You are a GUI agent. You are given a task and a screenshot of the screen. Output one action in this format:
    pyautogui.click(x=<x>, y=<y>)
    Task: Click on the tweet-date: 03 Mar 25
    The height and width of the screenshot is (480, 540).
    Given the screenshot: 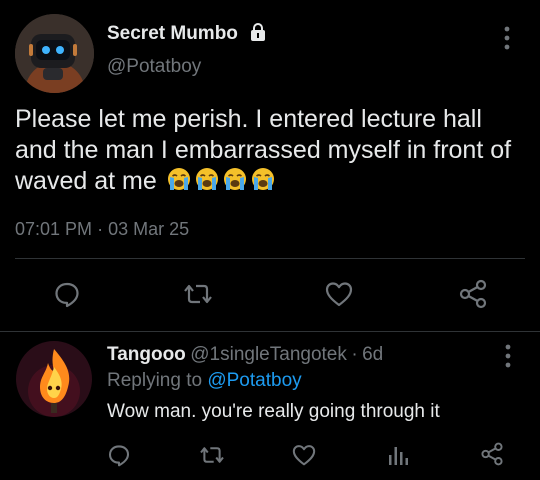 What is the action you would take?
    pyautogui.click(x=149, y=229)
    